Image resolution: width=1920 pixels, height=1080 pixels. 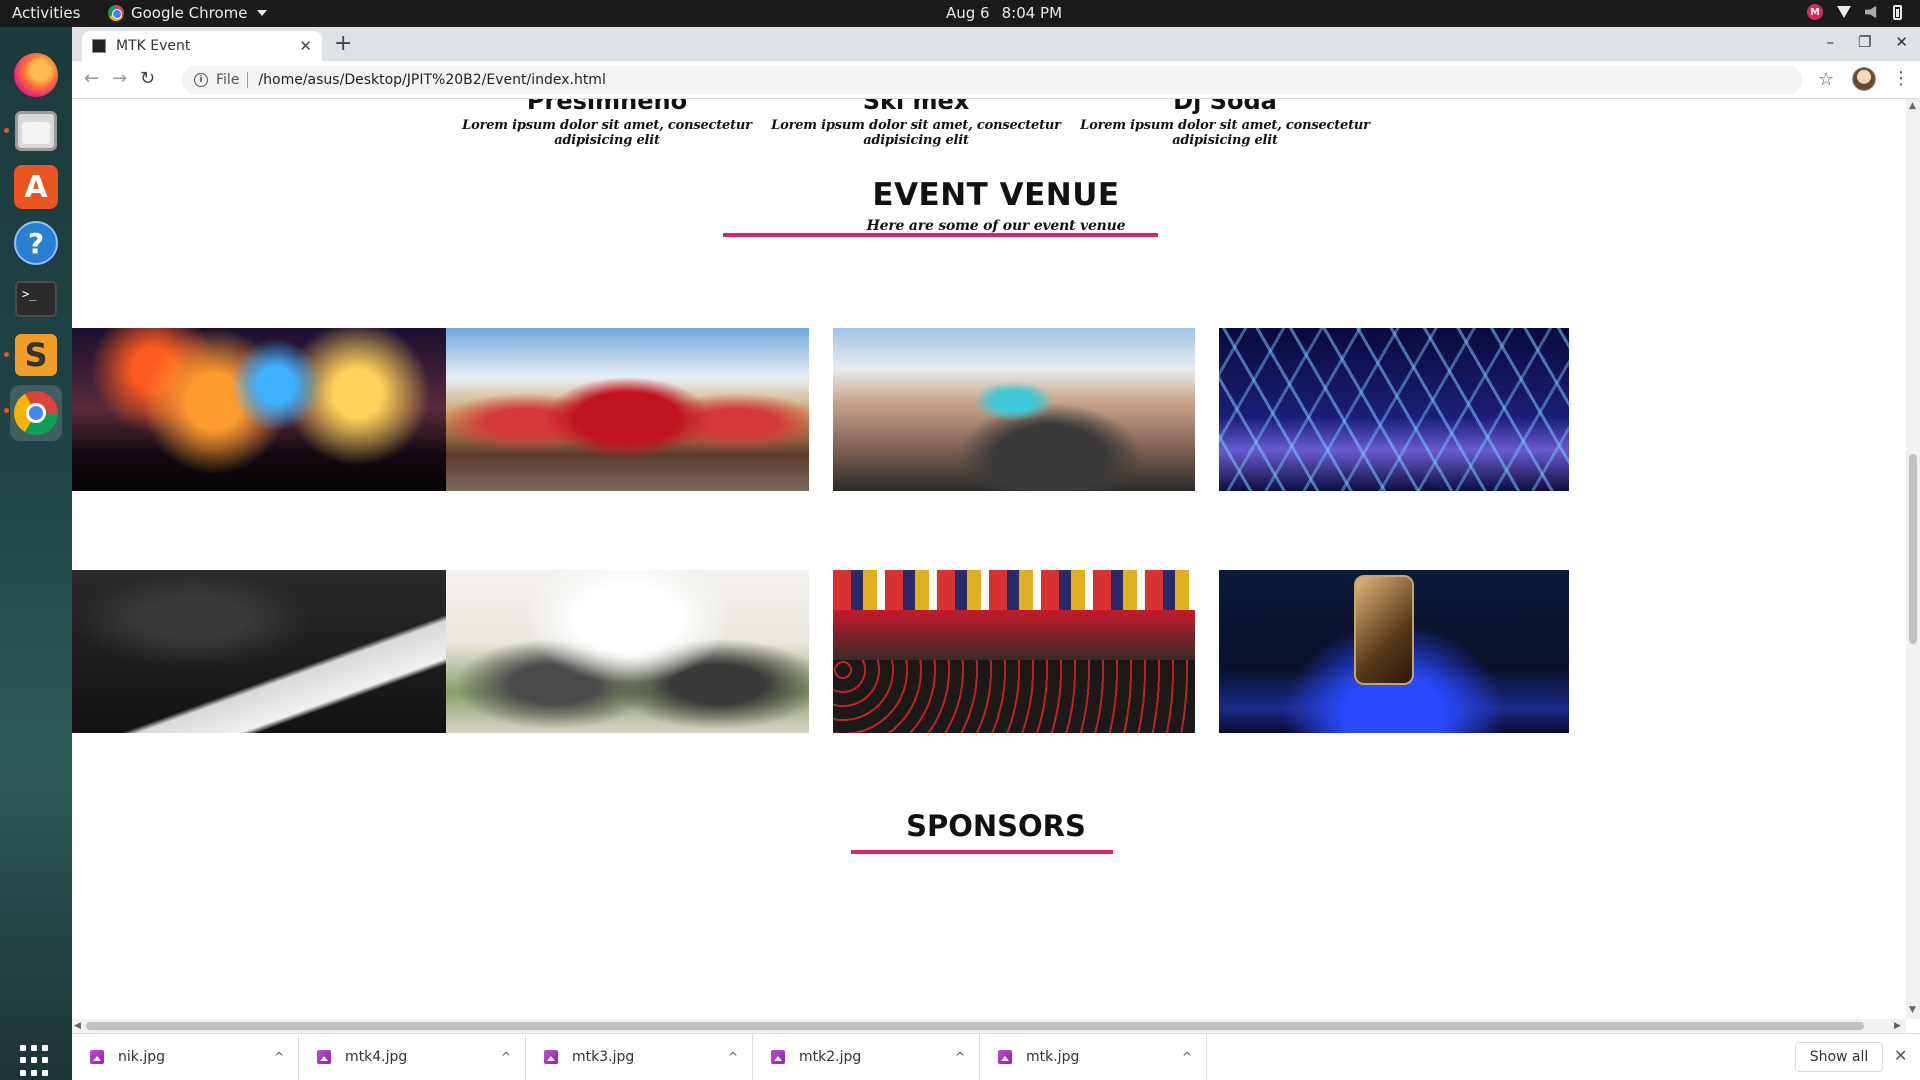 I want to click on download-item: mtk3.jpg ^, so click(x=639, y=1057).